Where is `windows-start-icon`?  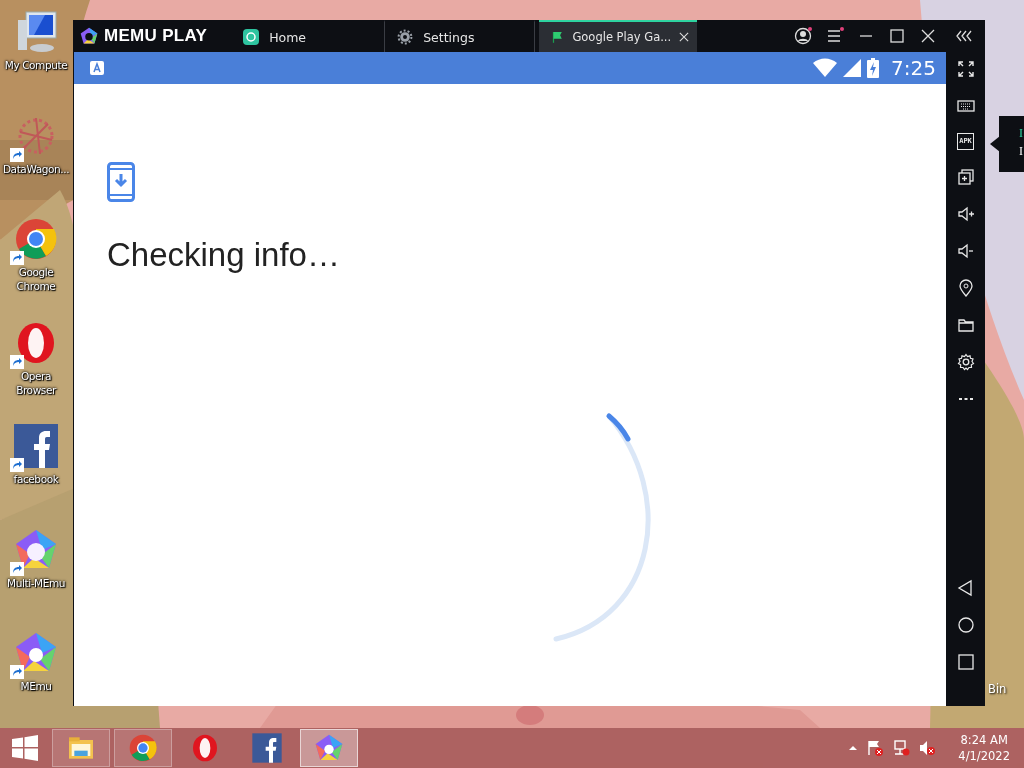 windows-start-icon is located at coordinates (25, 748).